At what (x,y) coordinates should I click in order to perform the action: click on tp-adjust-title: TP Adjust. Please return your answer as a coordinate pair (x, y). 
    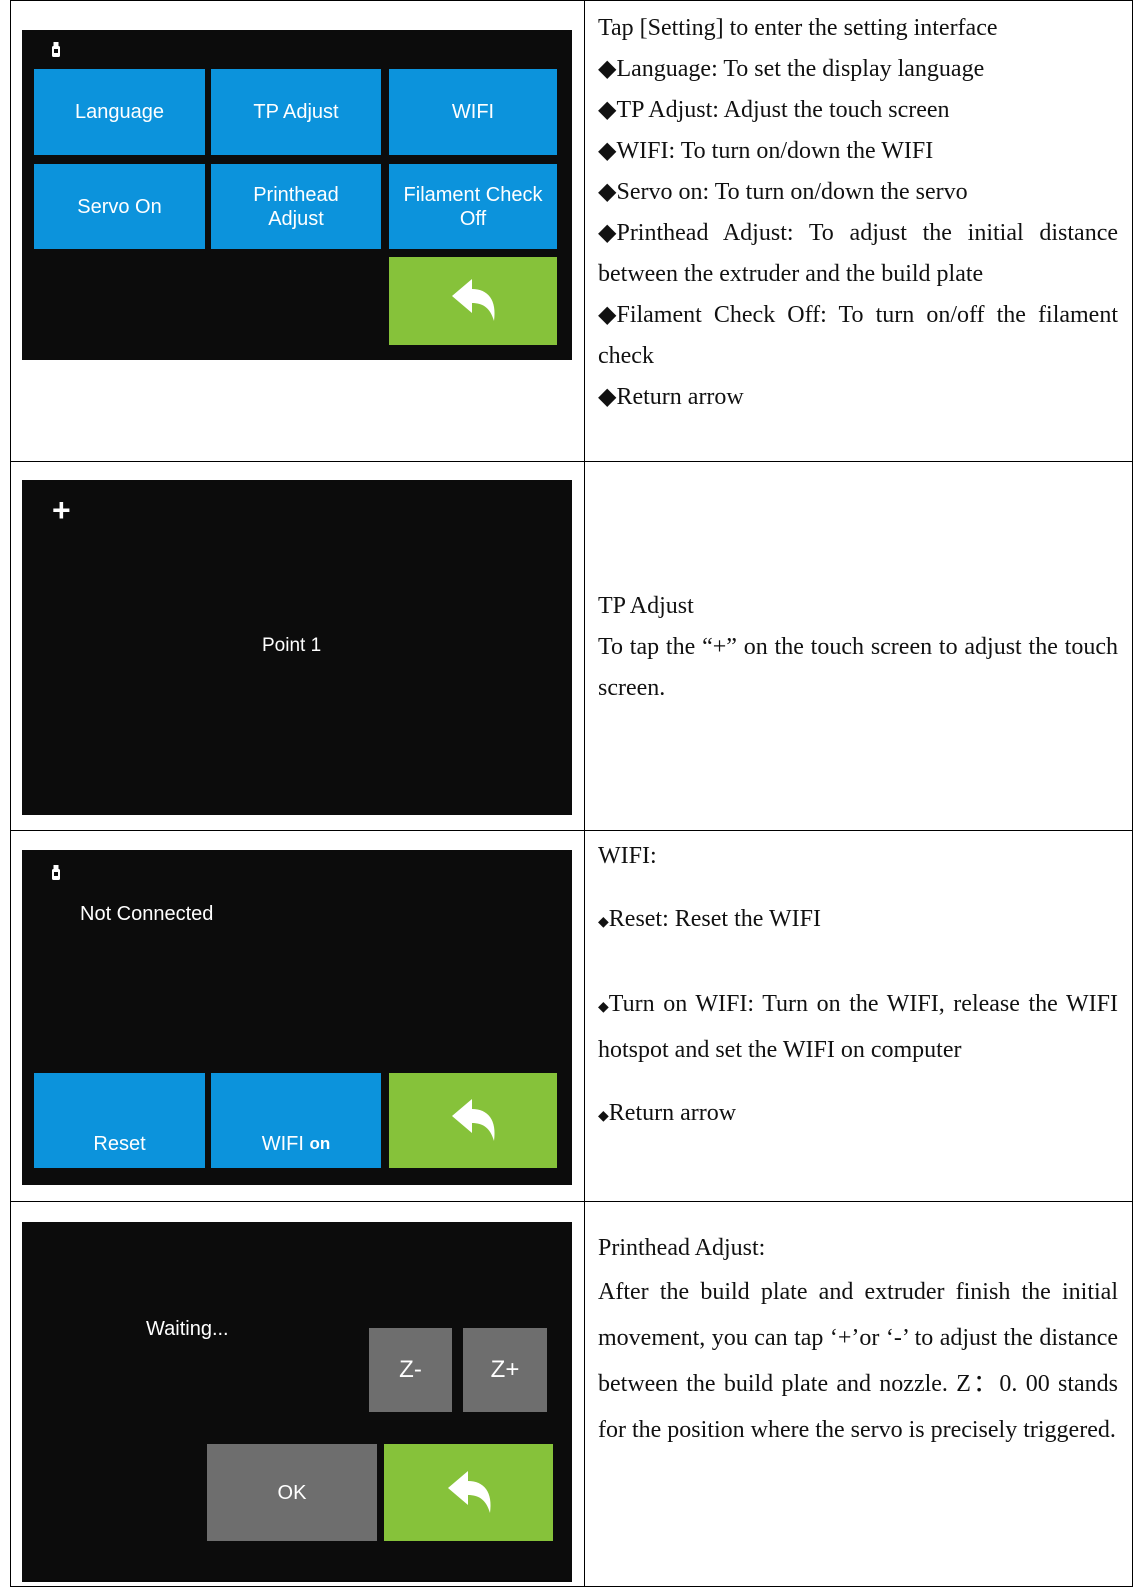
    Looking at the image, I should click on (646, 606).